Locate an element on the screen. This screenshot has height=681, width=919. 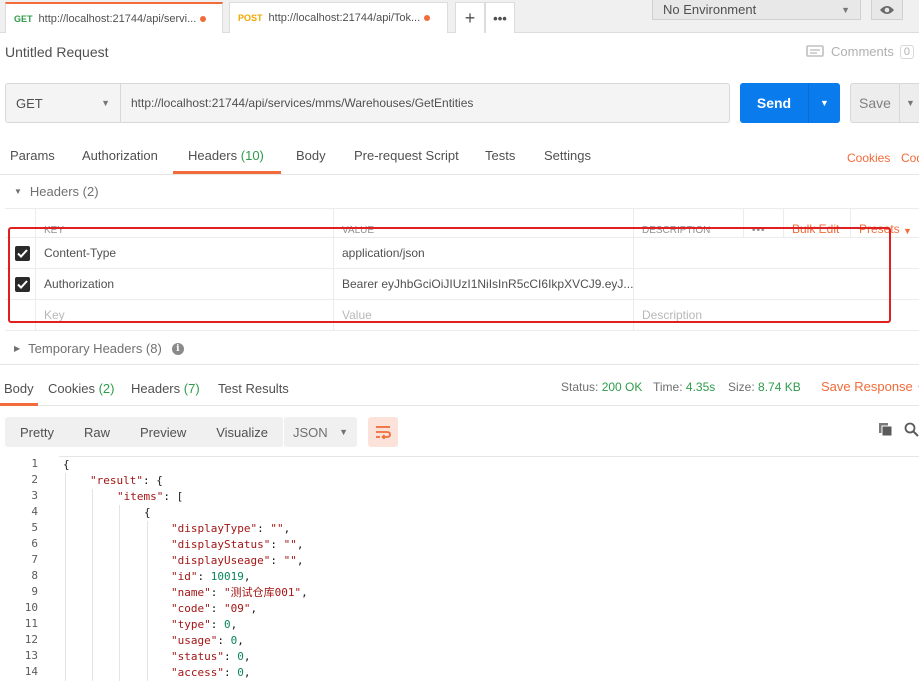
tab-pre-request-script: Pre-request Script is located at coordinates (406, 155).